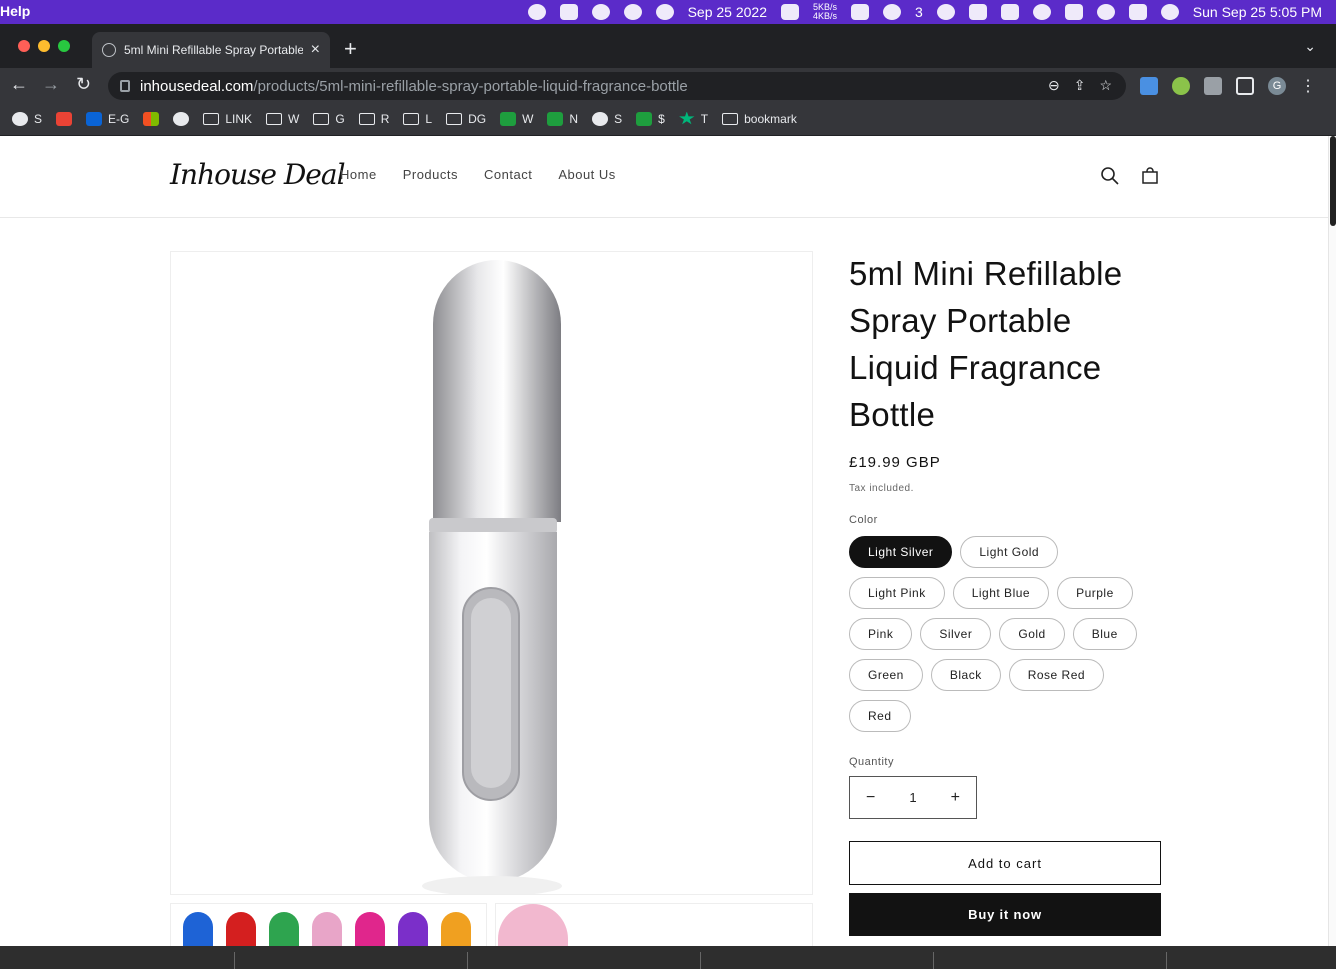  What do you see at coordinates (892, 12) in the screenshot?
I see `wechat-icon` at bounding box center [892, 12].